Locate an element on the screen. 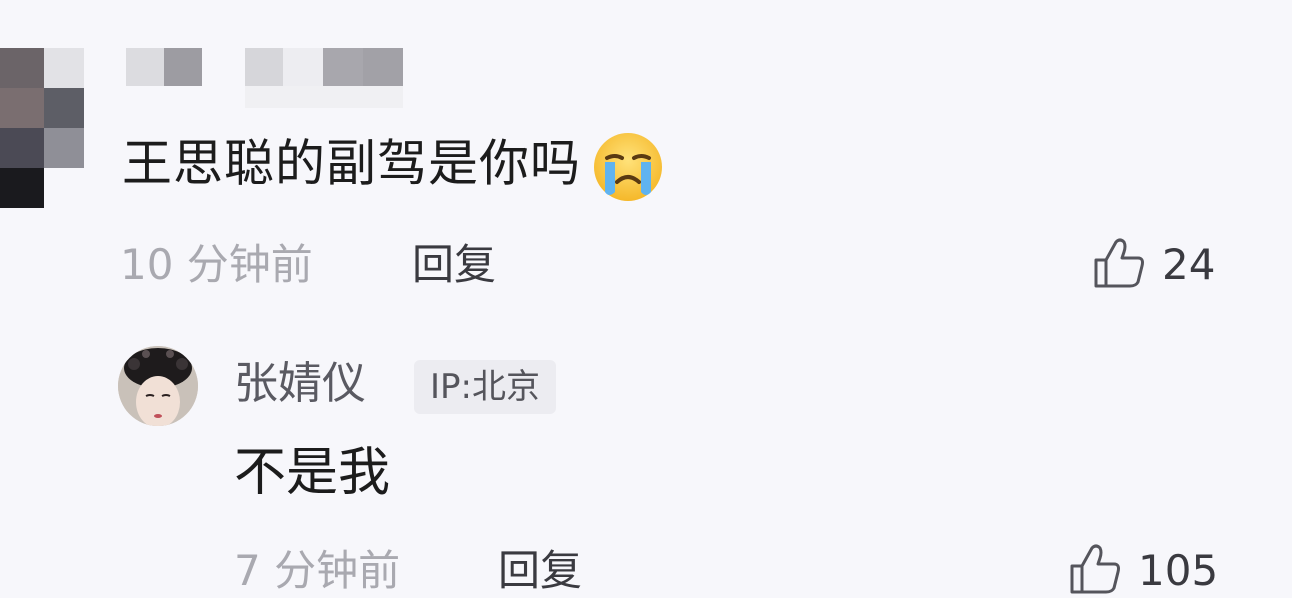 The height and width of the screenshot is (598, 1292). comment-reply-button: 回复 is located at coordinates (454, 265).